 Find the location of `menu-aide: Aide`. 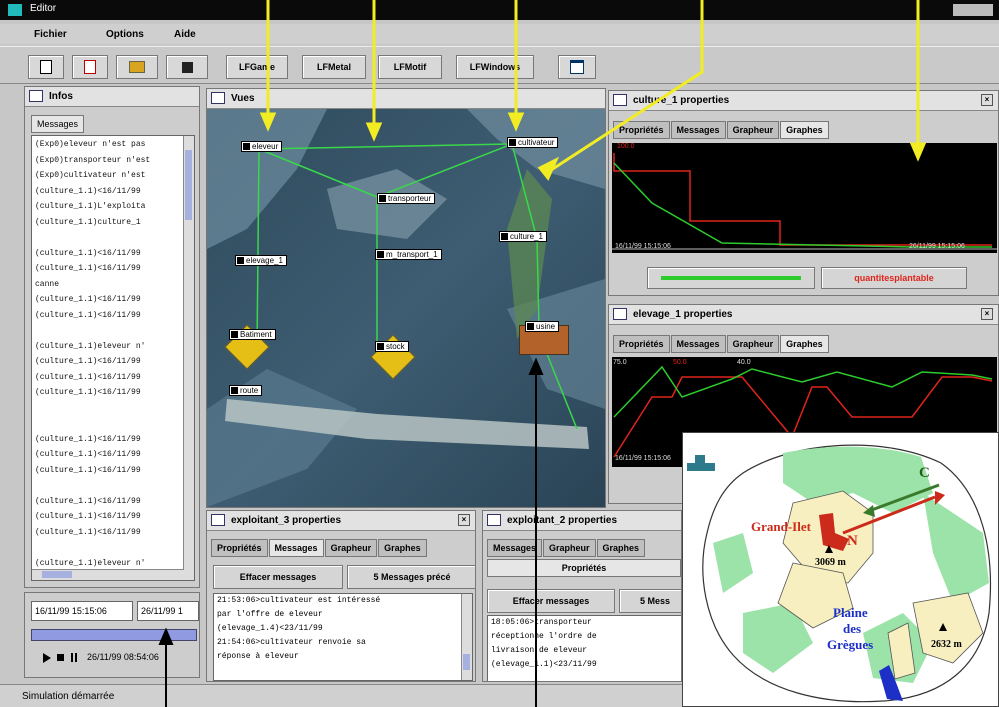

menu-aide: Aide is located at coordinates (185, 34).